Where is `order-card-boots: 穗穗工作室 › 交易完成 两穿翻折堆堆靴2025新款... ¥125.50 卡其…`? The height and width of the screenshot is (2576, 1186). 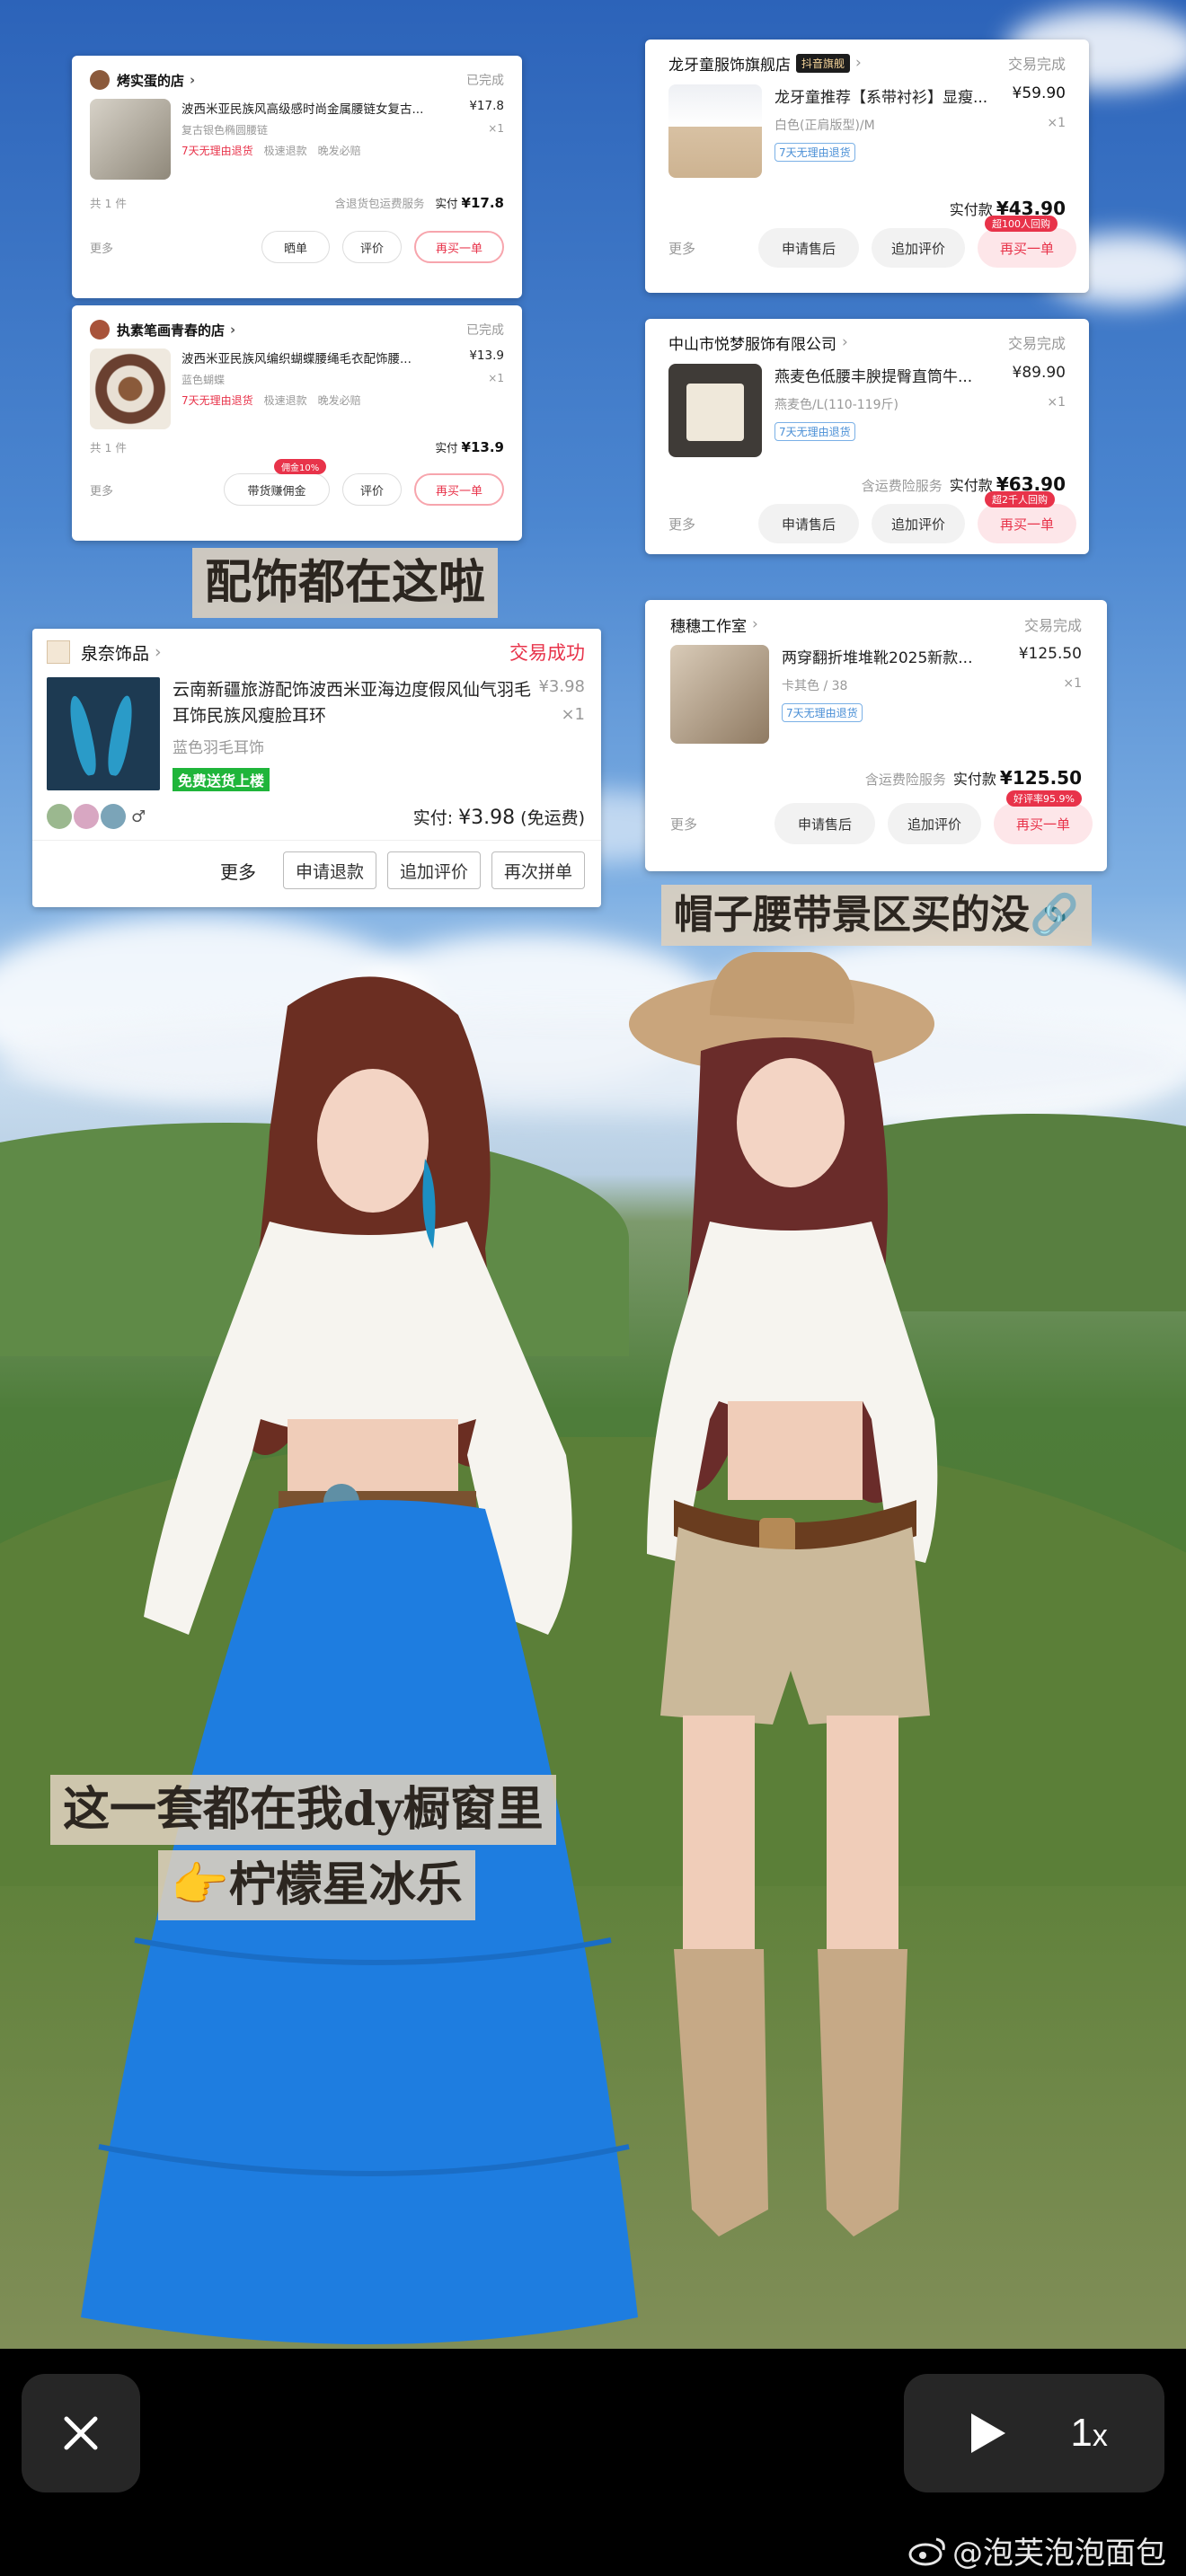
order-card-boots: 穗穗工作室 › 交易完成 两穿翻折堆堆靴2025新款... ¥125.50 卡其… is located at coordinates (876, 735).